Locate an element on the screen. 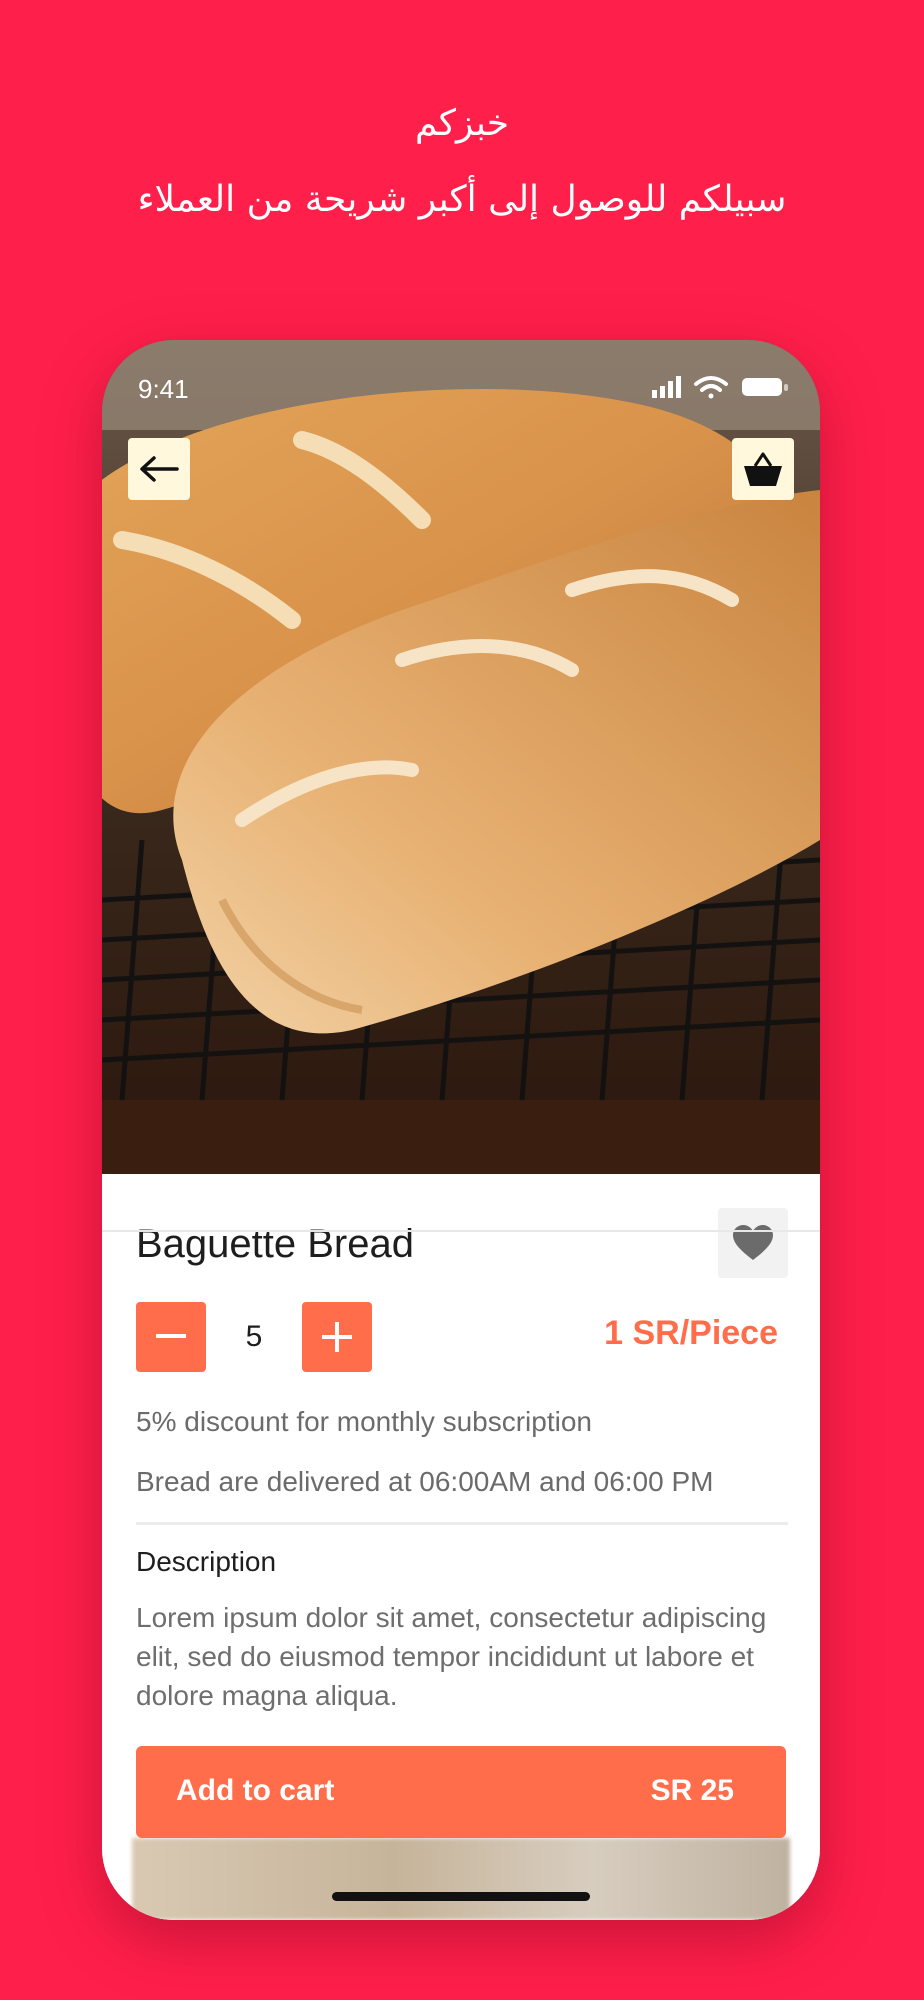 This screenshot has width=924, height=2000. promo-title: خبزكم is located at coordinates (462, 123).